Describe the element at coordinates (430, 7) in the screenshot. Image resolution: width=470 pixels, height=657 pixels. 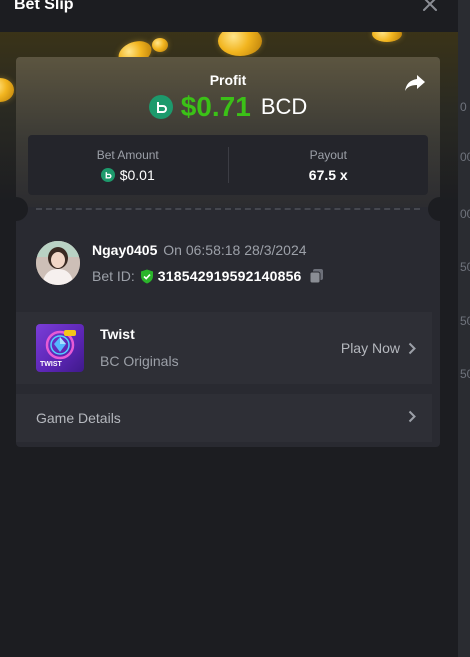
I see `close-icon` at that location.